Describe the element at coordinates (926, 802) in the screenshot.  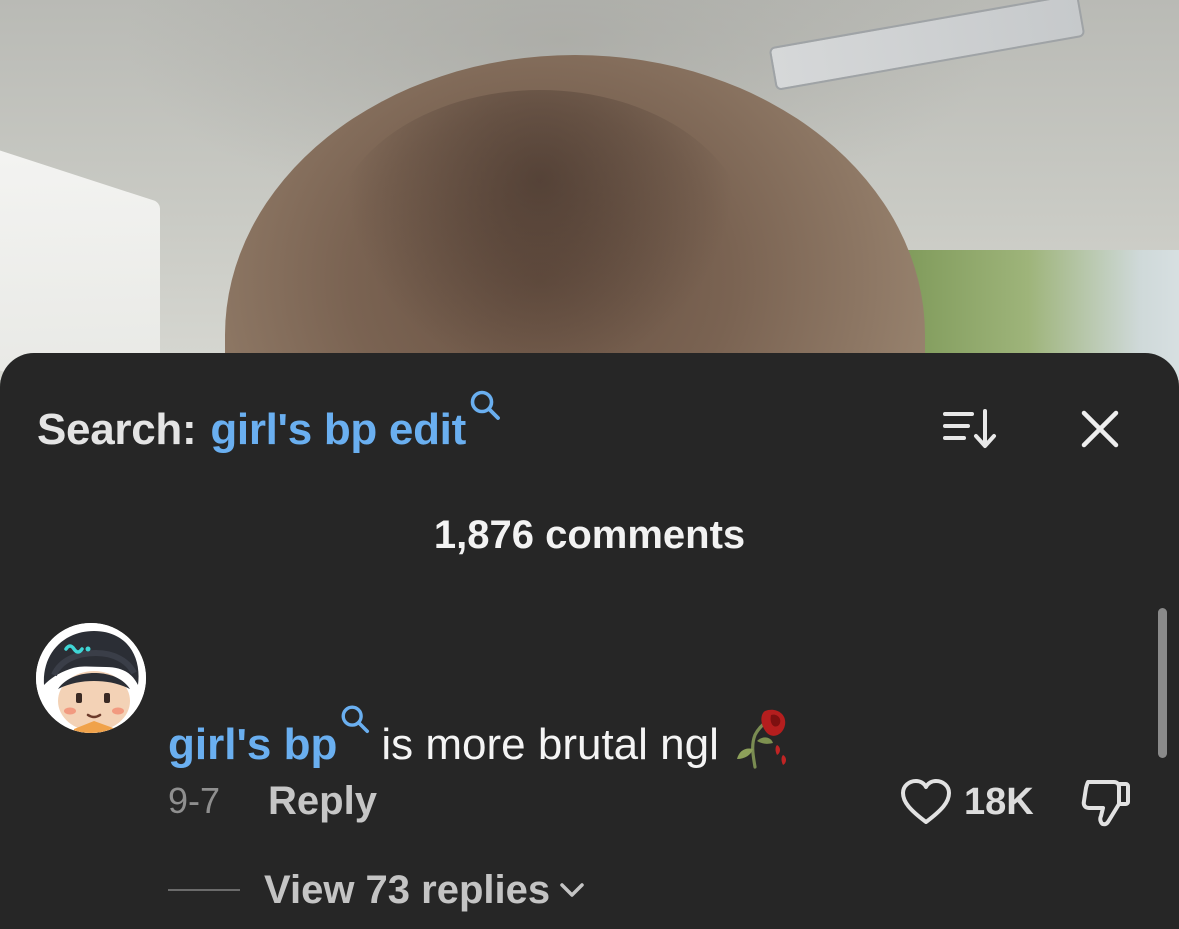
I see `heart-icon` at that location.